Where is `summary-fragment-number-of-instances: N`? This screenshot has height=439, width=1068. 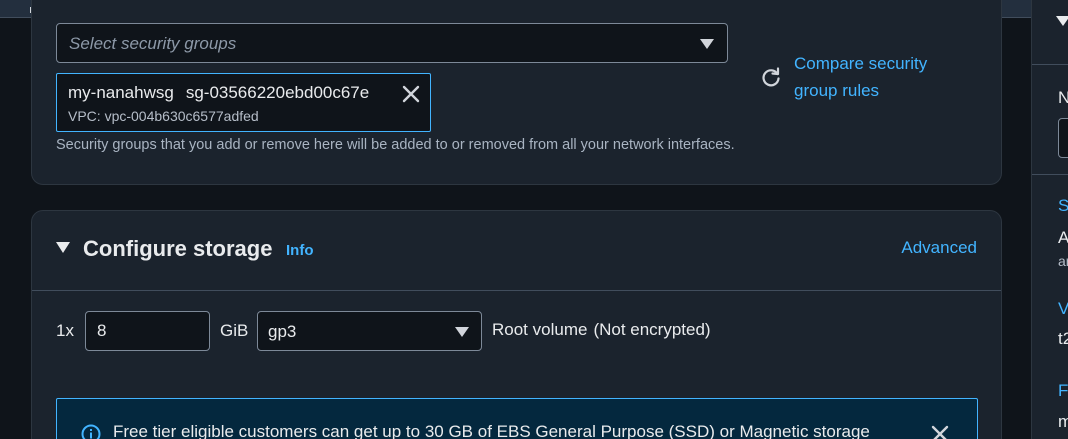
summary-fragment-number-of-instances: N is located at coordinates (1063, 98).